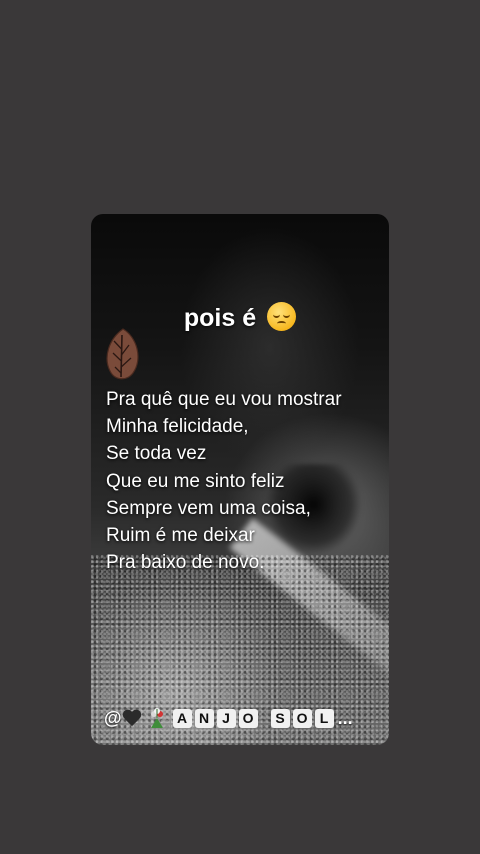 This screenshot has width=480, height=854. Describe the element at coordinates (185, 563) in the screenshot. I see `poem-line: Pra baixo de novo.` at that location.